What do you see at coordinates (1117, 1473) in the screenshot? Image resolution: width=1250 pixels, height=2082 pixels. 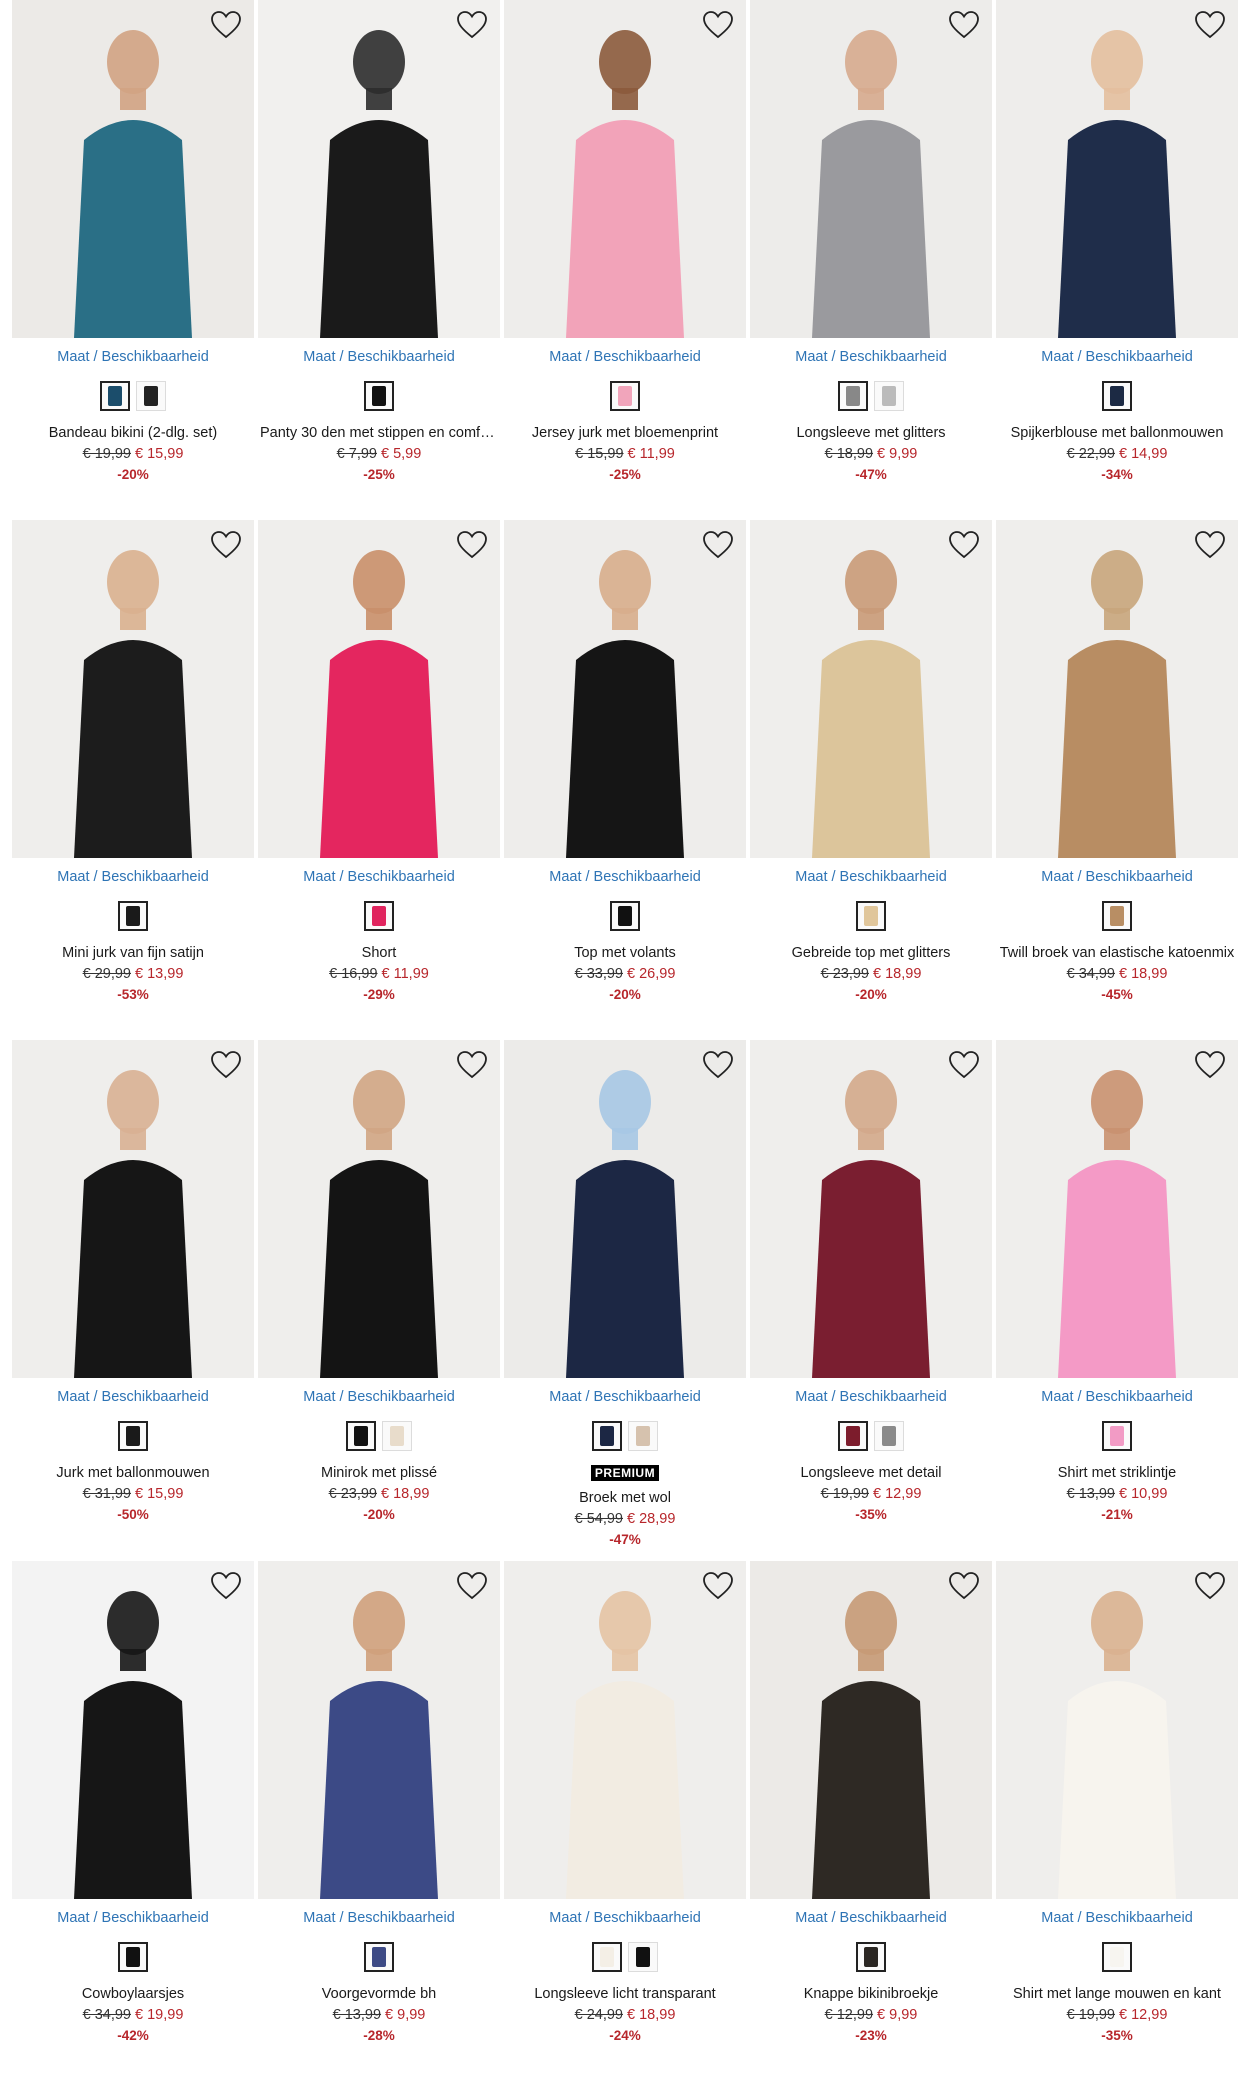 I see `product-name: Shirt met striklintje` at bounding box center [1117, 1473].